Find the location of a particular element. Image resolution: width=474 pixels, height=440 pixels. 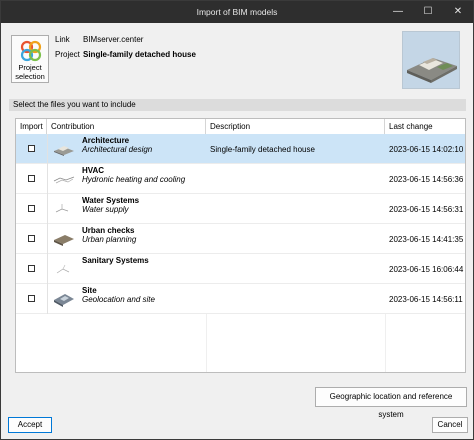

bimserver-logo-icon is located at coordinates (31, 51).